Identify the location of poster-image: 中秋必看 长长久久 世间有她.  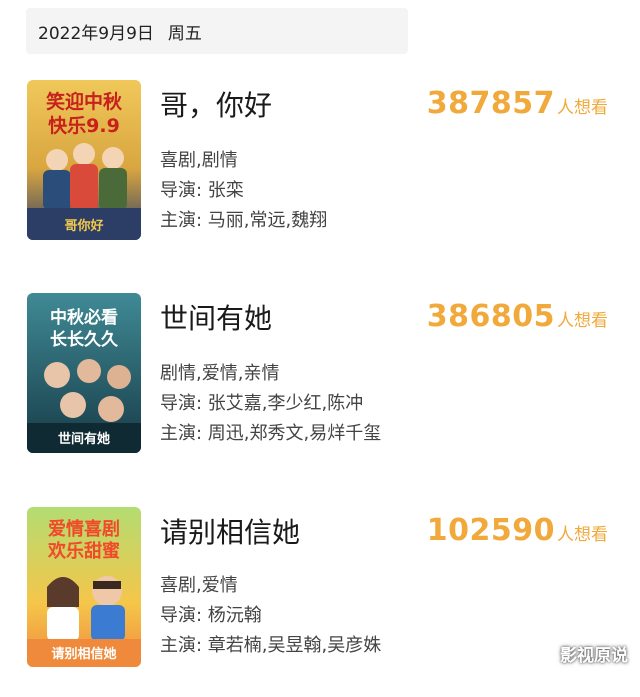
(84, 373).